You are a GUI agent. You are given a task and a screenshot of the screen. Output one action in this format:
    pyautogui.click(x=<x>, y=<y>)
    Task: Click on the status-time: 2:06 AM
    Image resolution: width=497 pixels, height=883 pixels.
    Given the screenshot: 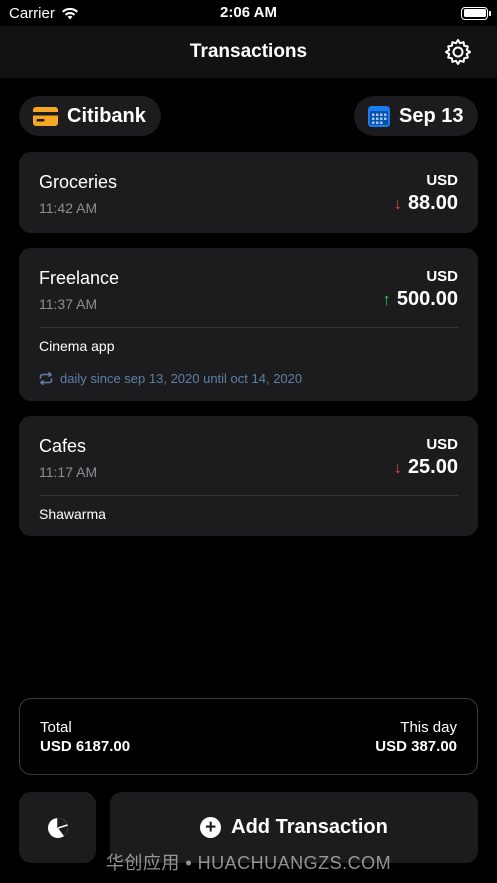 What is the action you would take?
    pyautogui.click(x=248, y=12)
    